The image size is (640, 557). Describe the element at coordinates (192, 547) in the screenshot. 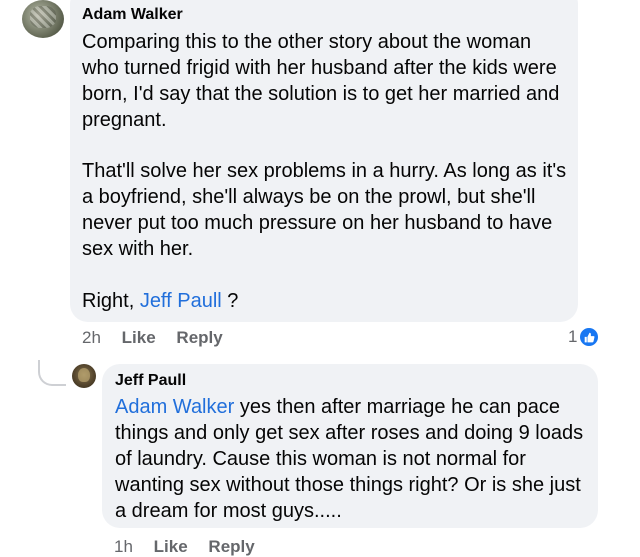

I see `reply-actions: 1h Like Reply` at that location.